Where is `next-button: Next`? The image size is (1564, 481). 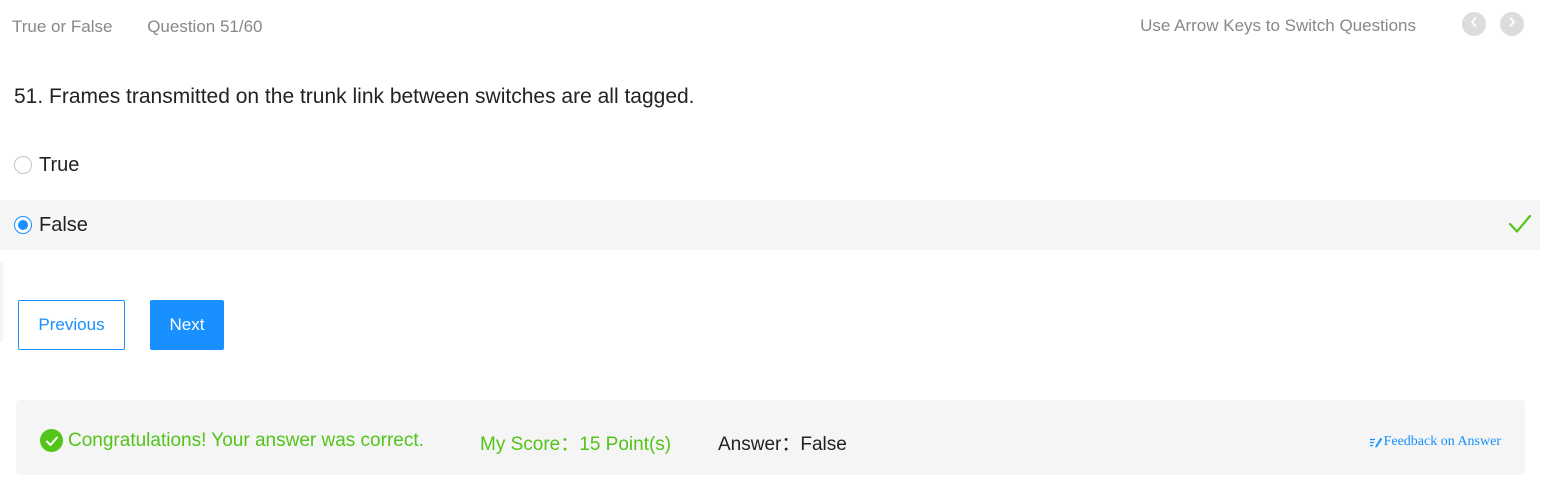 next-button: Next is located at coordinates (187, 325).